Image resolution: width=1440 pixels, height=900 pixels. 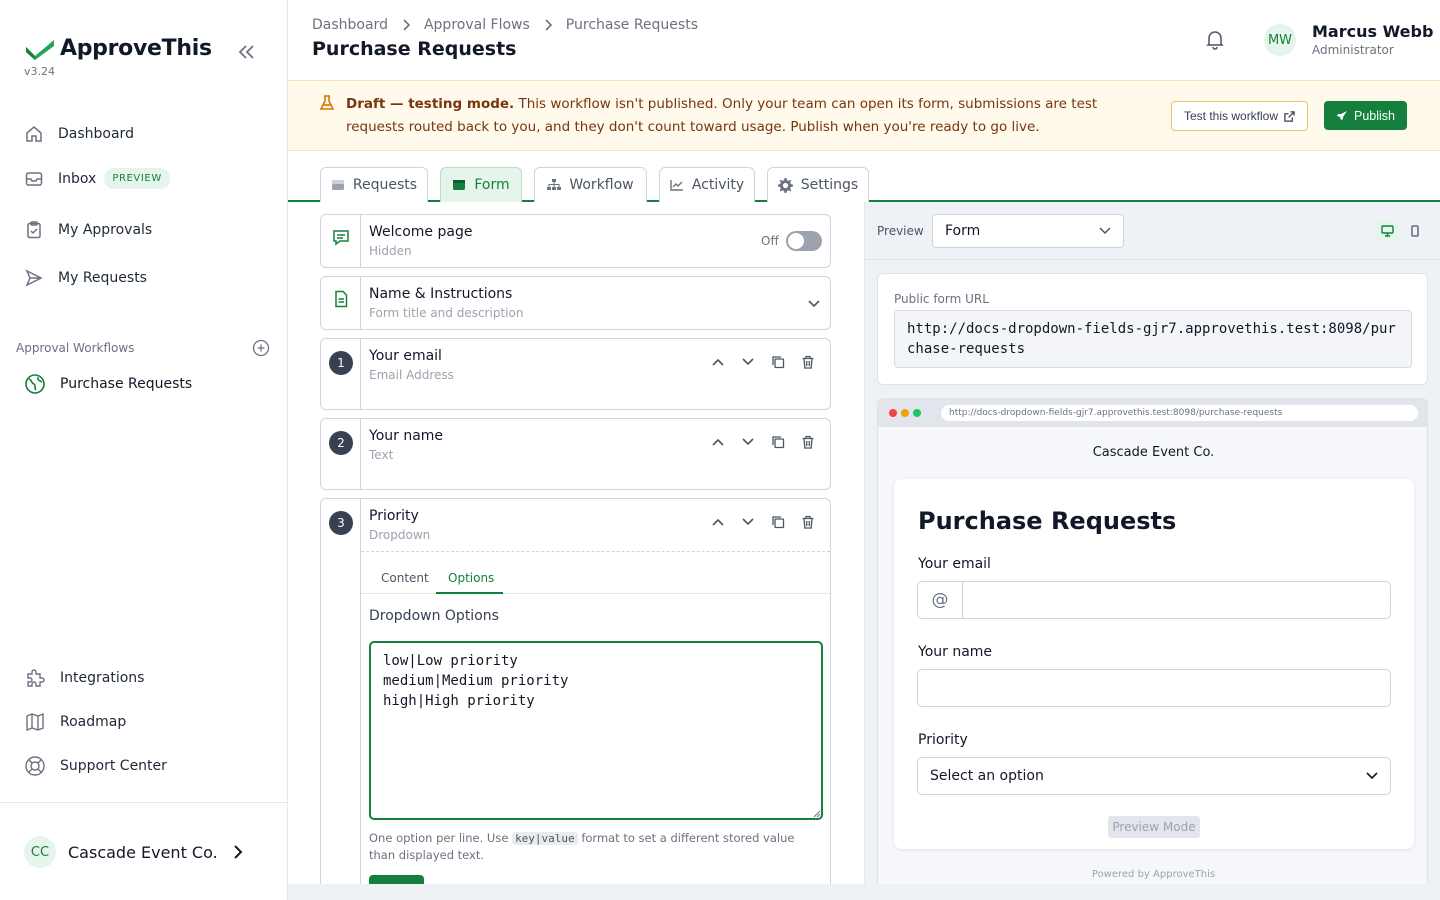 What do you see at coordinates (575, 454) in the screenshot?
I see `field-card-name: 2 Your name Text` at bounding box center [575, 454].